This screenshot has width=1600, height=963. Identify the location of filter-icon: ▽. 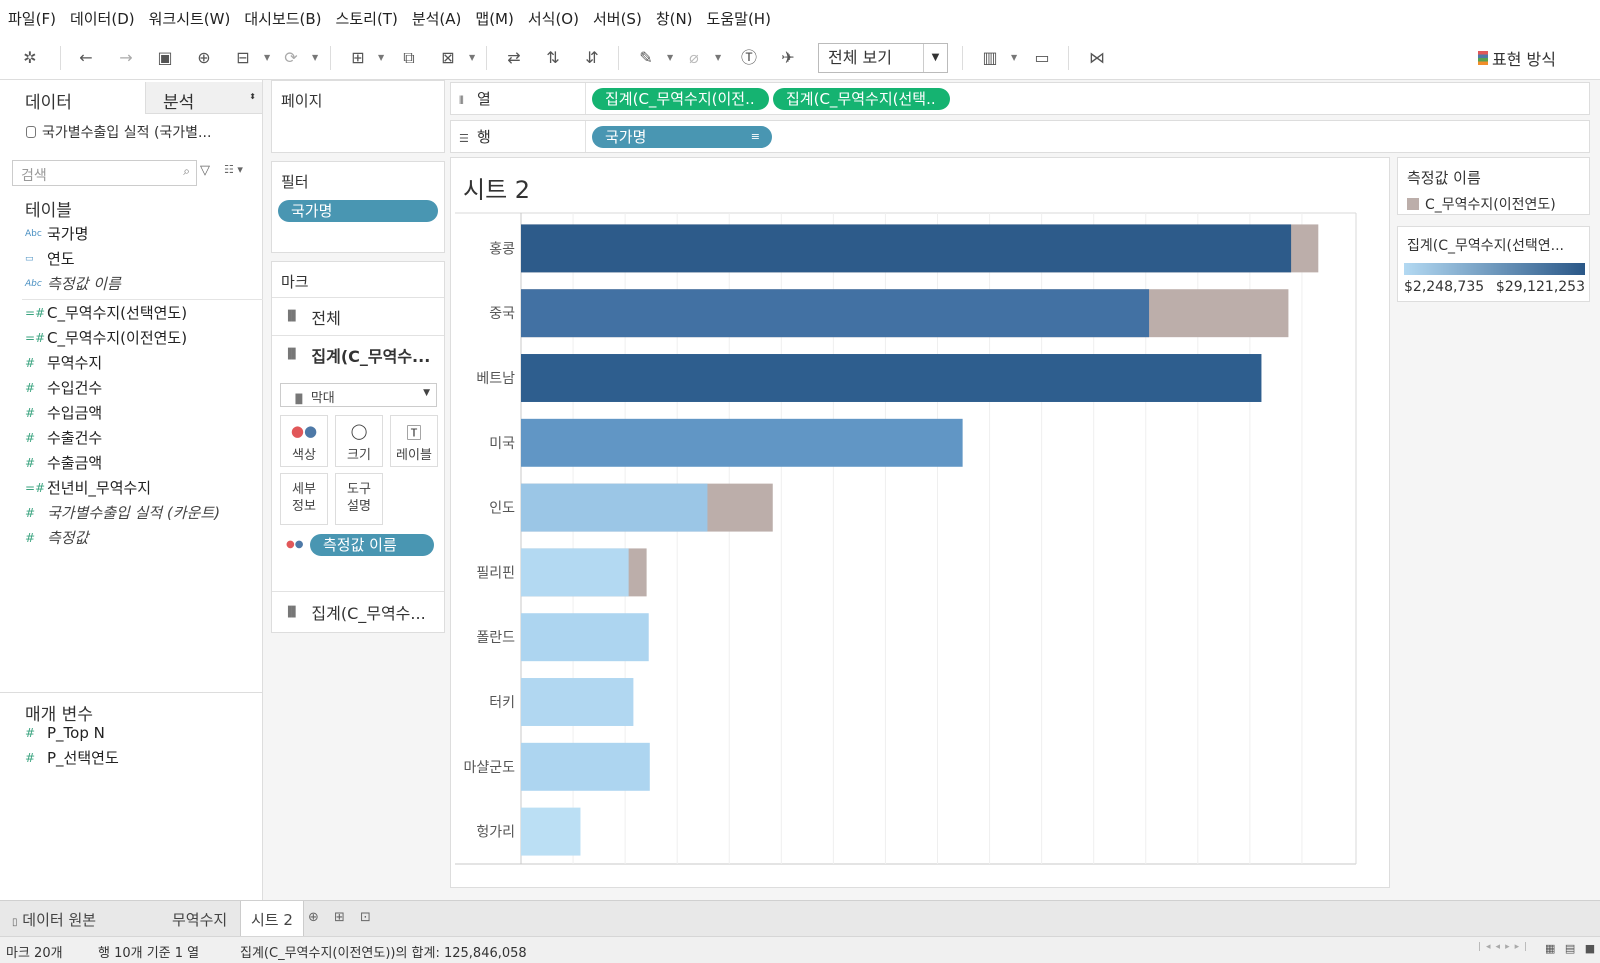
(205, 170).